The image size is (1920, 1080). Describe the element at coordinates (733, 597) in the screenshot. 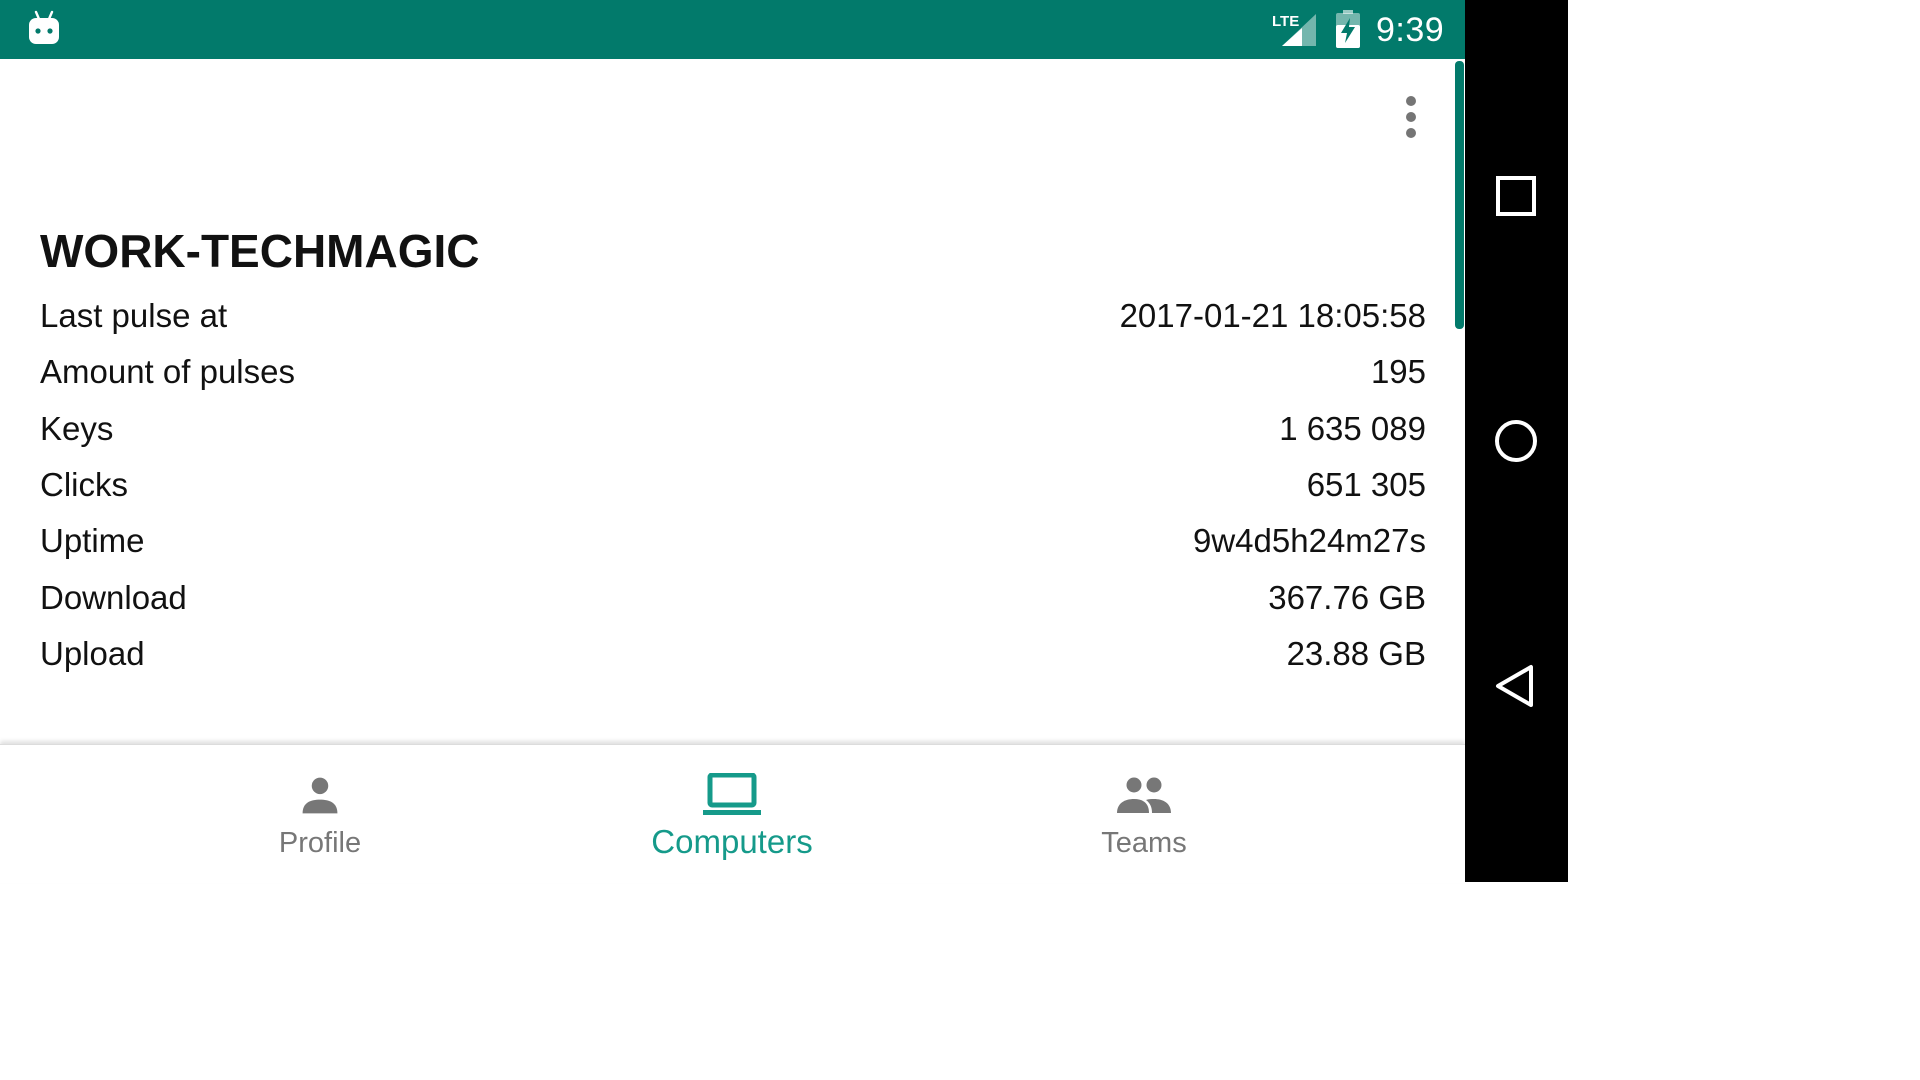

I see `stat-row-download: Download 367.76 GB` at that location.